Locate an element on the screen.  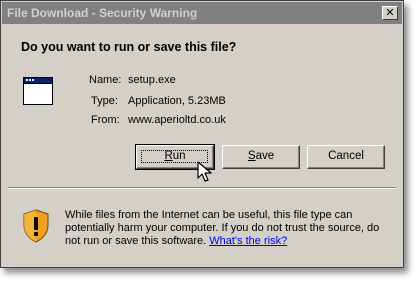
prompt-question: Do you want to run or save this file? is located at coordinates (129, 47).